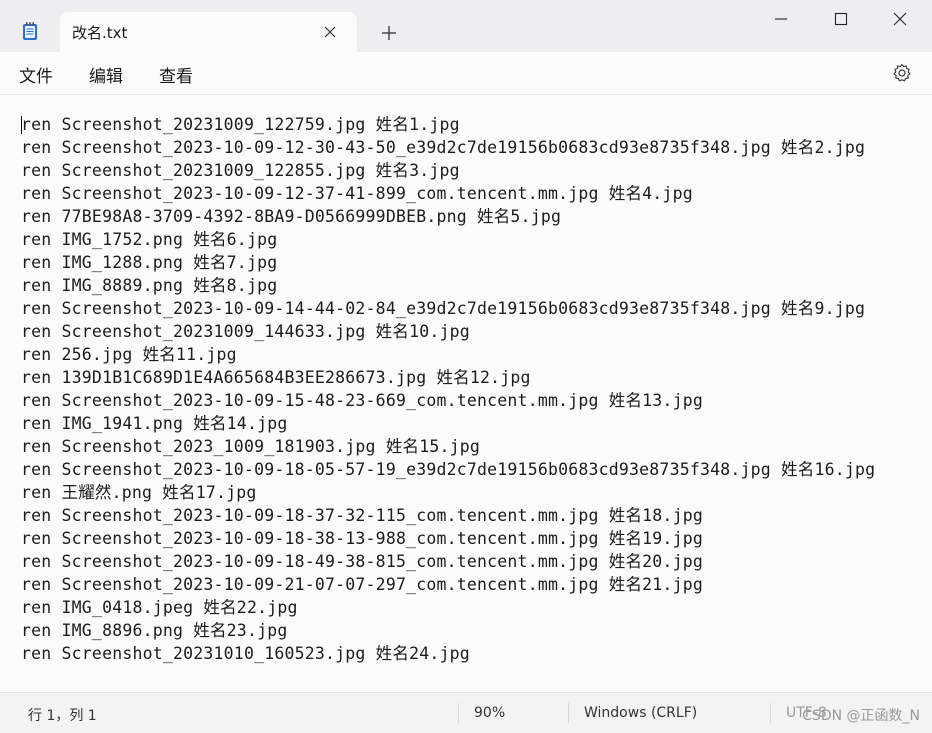 The image size is (932, 733). I want to click on text-line: ren 王耀然.png 姓名17.jpg, so click(139, 492).